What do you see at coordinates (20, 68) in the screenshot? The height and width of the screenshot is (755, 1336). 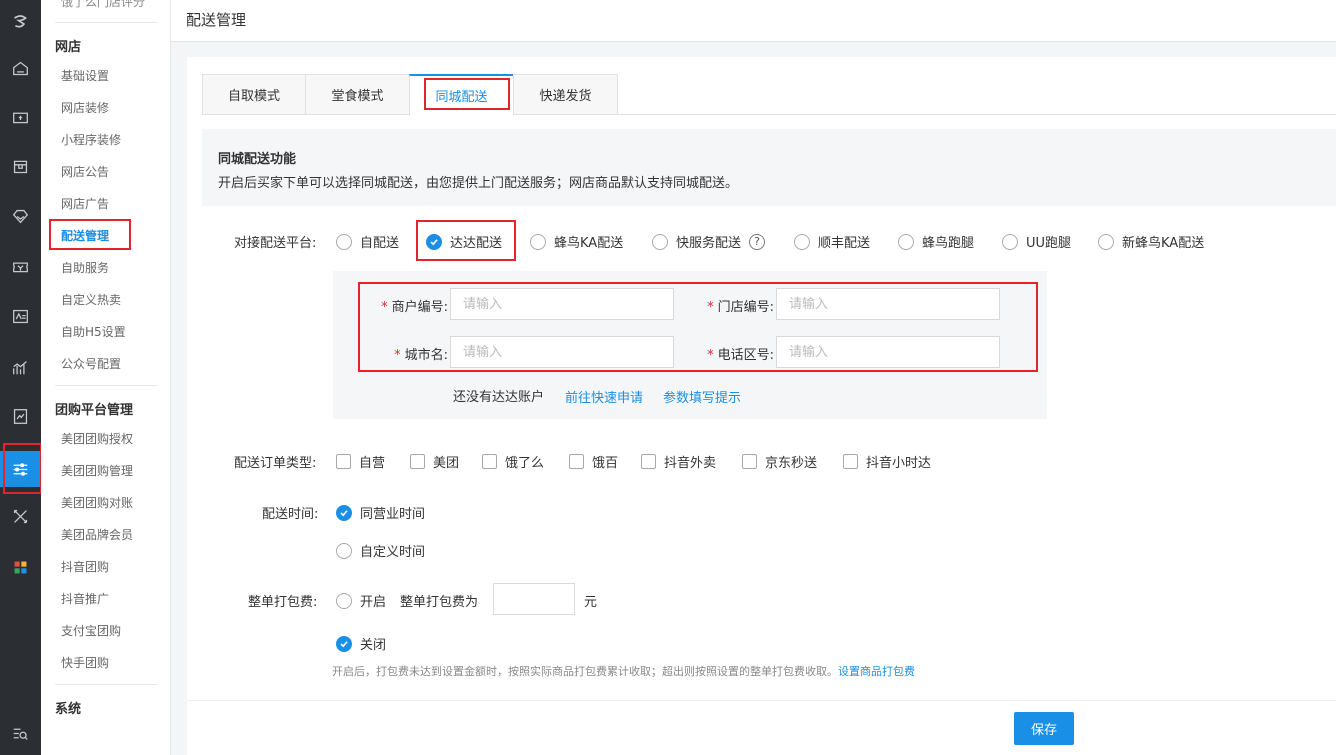 I see `home-icon` at bounding box center [20, 68].